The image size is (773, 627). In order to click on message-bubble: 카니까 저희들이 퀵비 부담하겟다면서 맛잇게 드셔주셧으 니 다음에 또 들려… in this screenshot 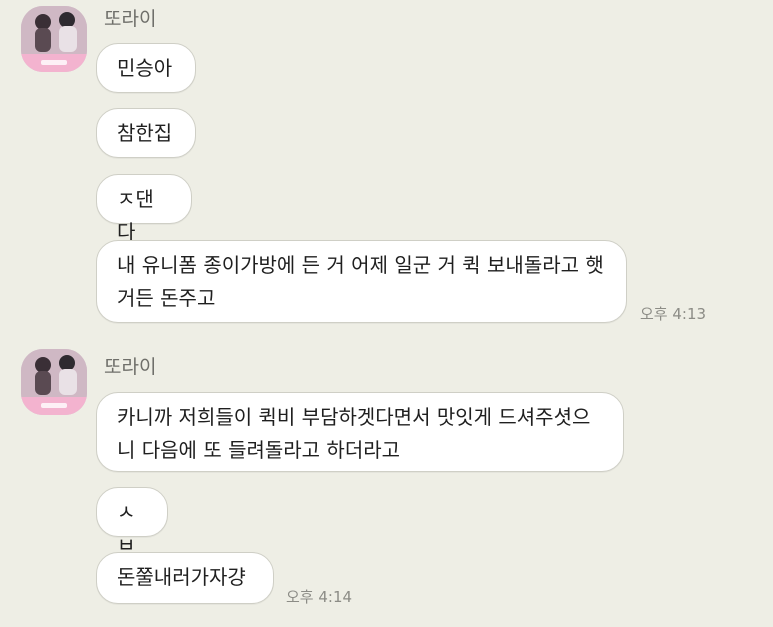, I will do `click(360, 432)`.